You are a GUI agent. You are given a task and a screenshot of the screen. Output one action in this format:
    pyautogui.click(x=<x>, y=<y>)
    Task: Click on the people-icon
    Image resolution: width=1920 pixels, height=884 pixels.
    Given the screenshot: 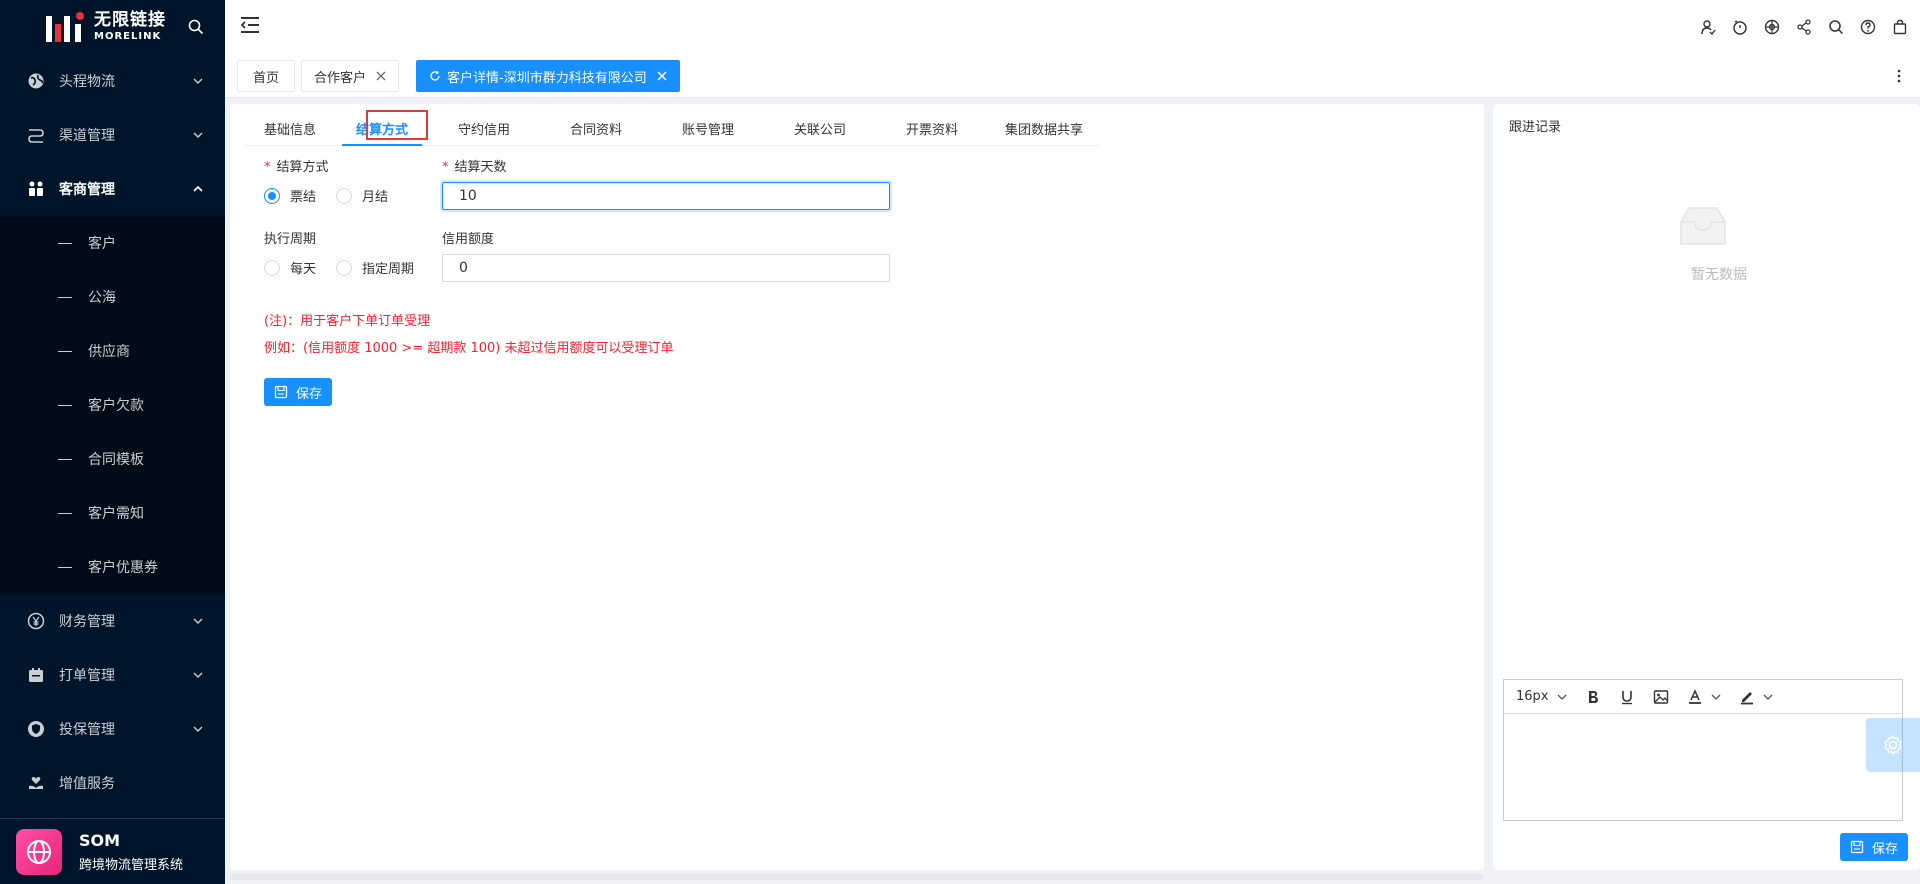 What is the action you would take?
    pyautogui.click(x=36, y=189)
    